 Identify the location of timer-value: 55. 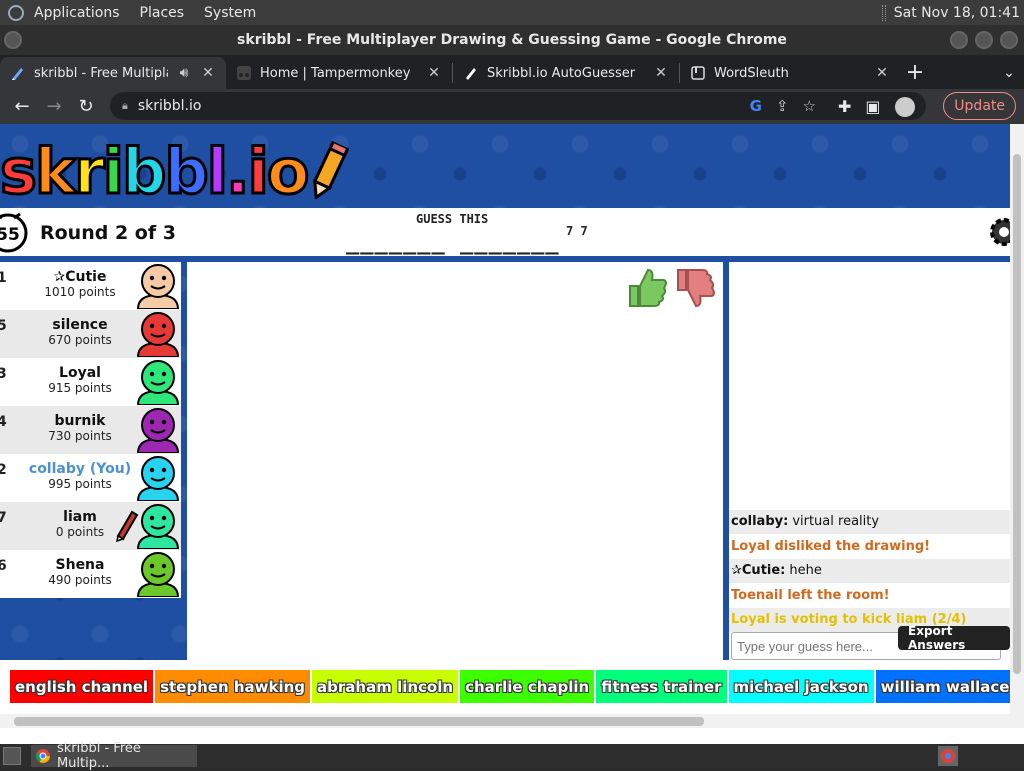
(10, 235).